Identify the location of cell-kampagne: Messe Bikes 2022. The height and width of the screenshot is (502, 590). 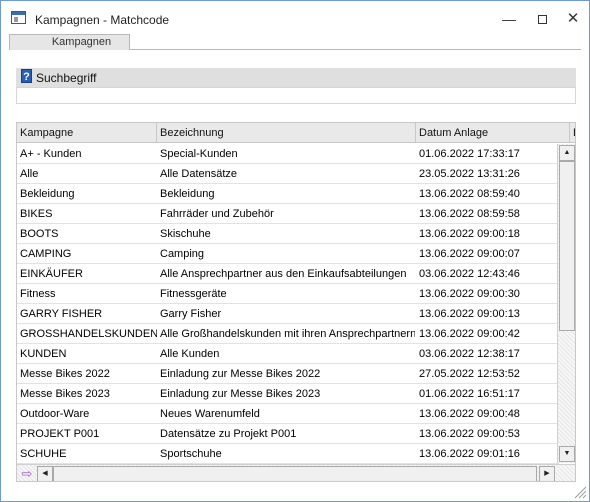
(65, 374).